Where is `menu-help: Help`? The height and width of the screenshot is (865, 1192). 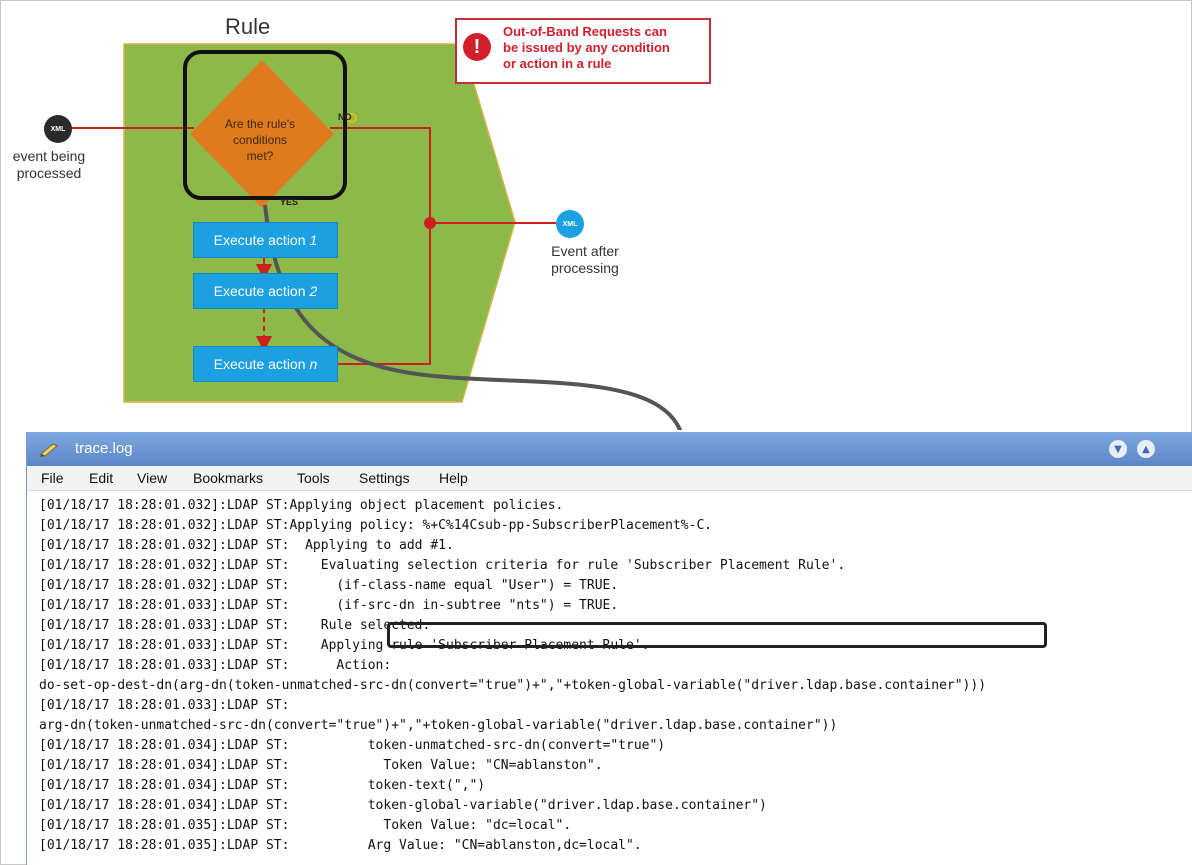 menu-help: Help is located at coordinates (453, 478).